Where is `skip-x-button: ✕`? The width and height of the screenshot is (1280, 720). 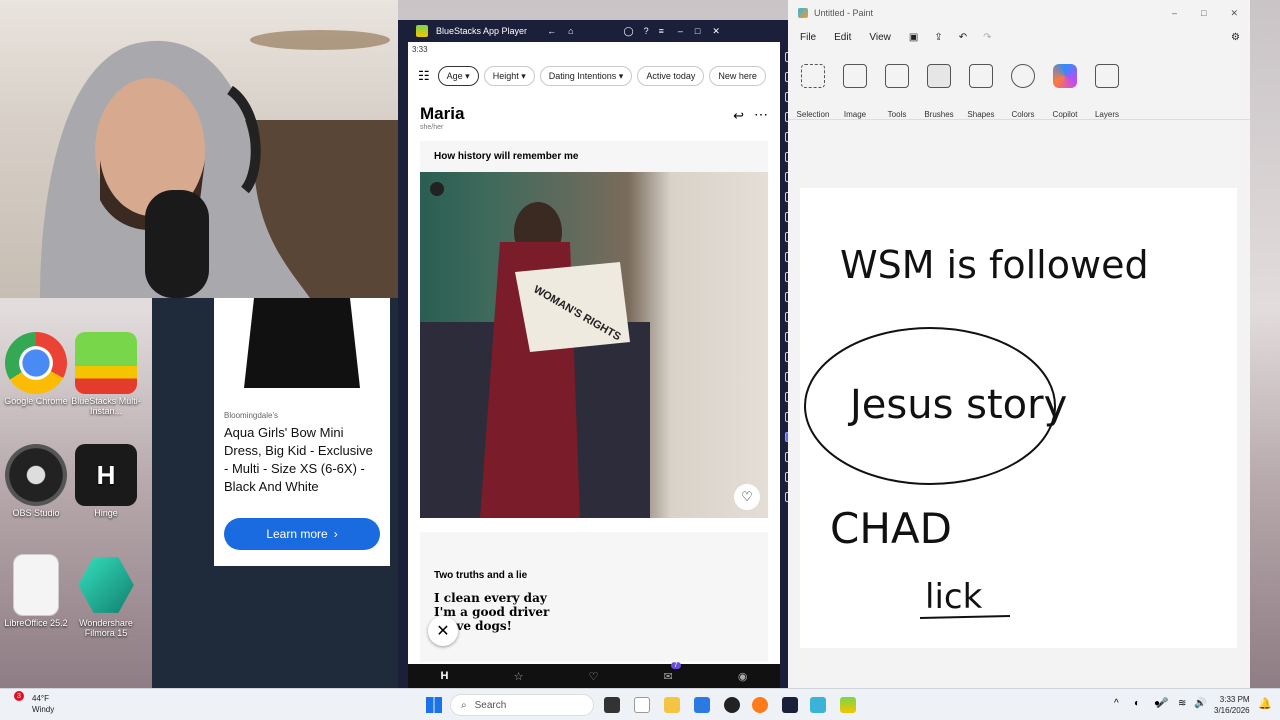 skip-x-button: ✕ is located at coordinates (443, 631).